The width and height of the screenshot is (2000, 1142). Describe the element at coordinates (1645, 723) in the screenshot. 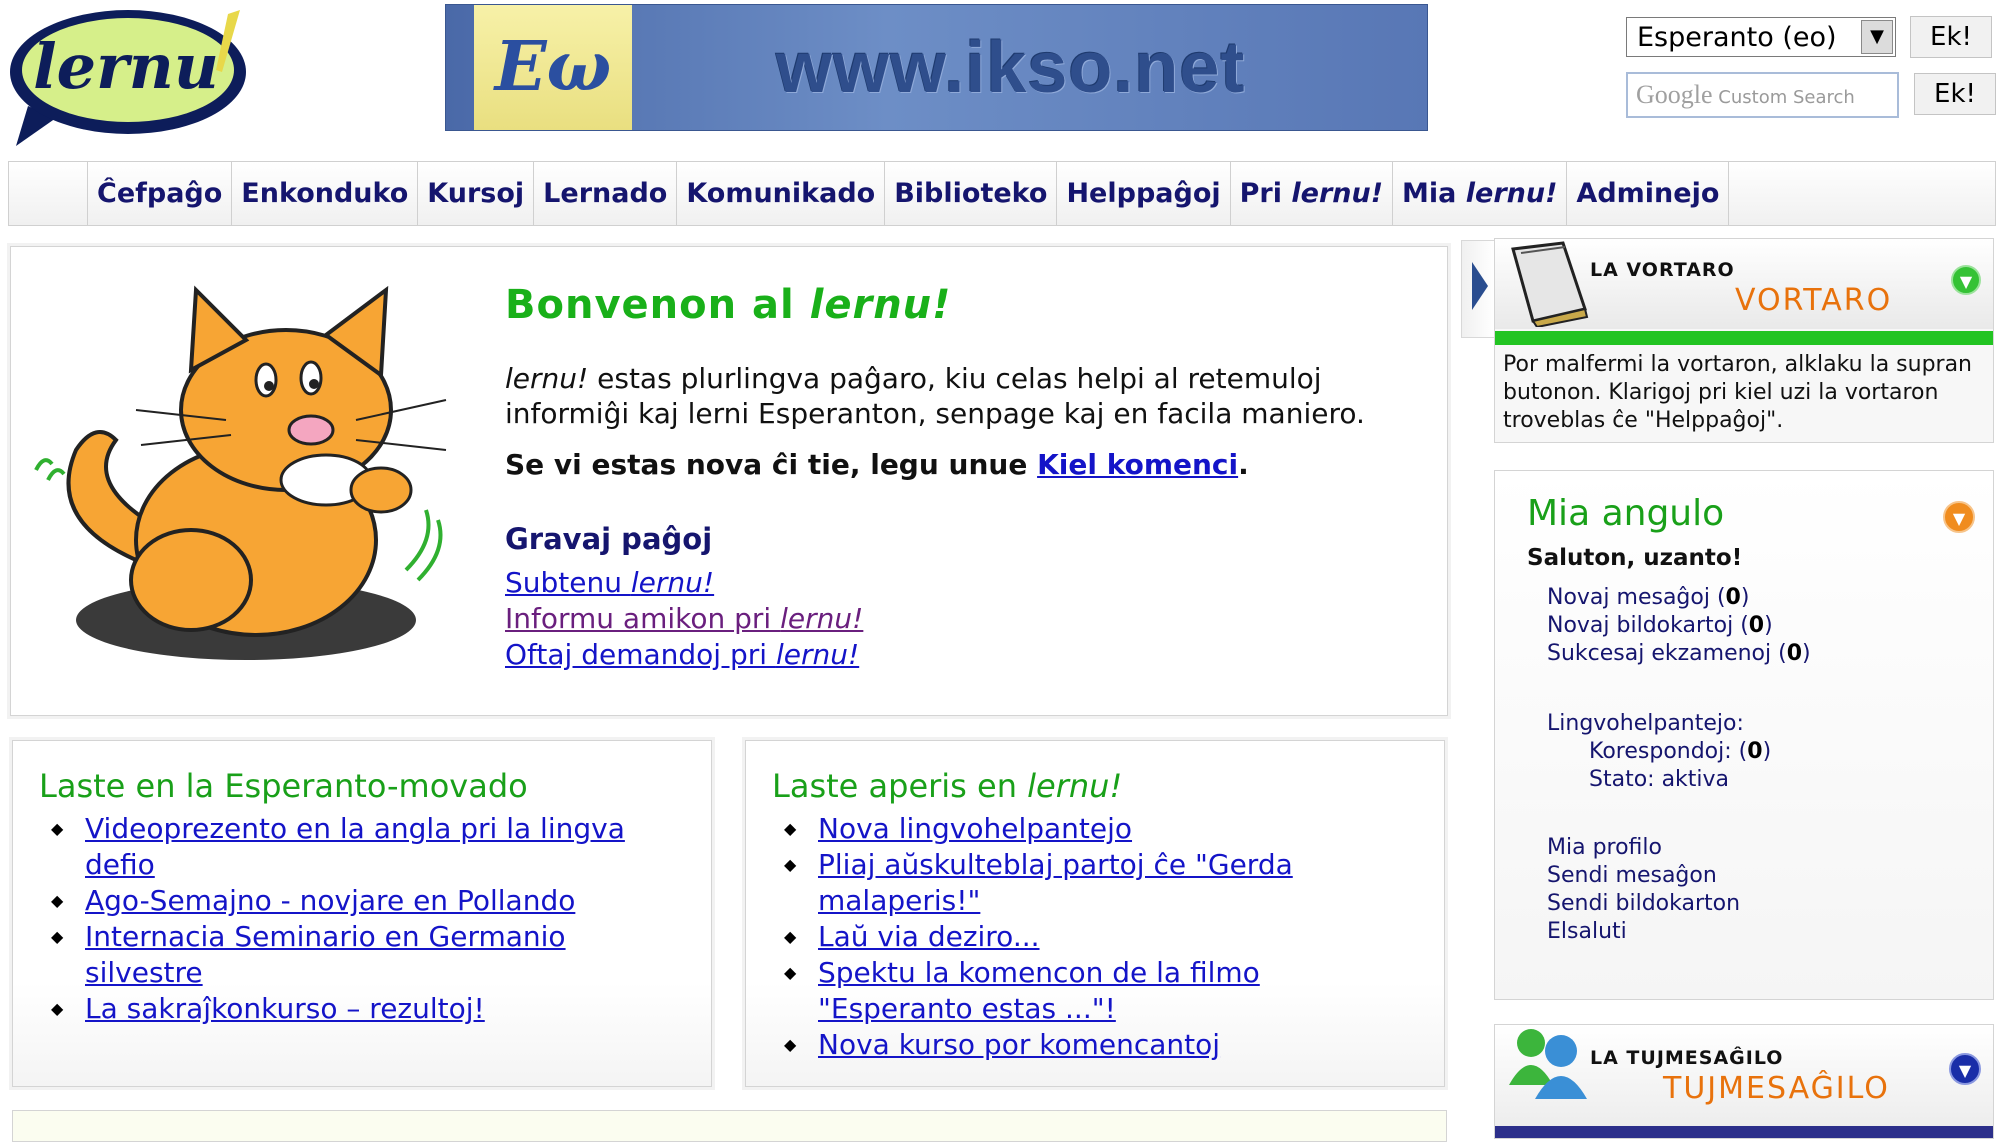

I see `language-helper-title: Lingvohelpantejo:` at that location.